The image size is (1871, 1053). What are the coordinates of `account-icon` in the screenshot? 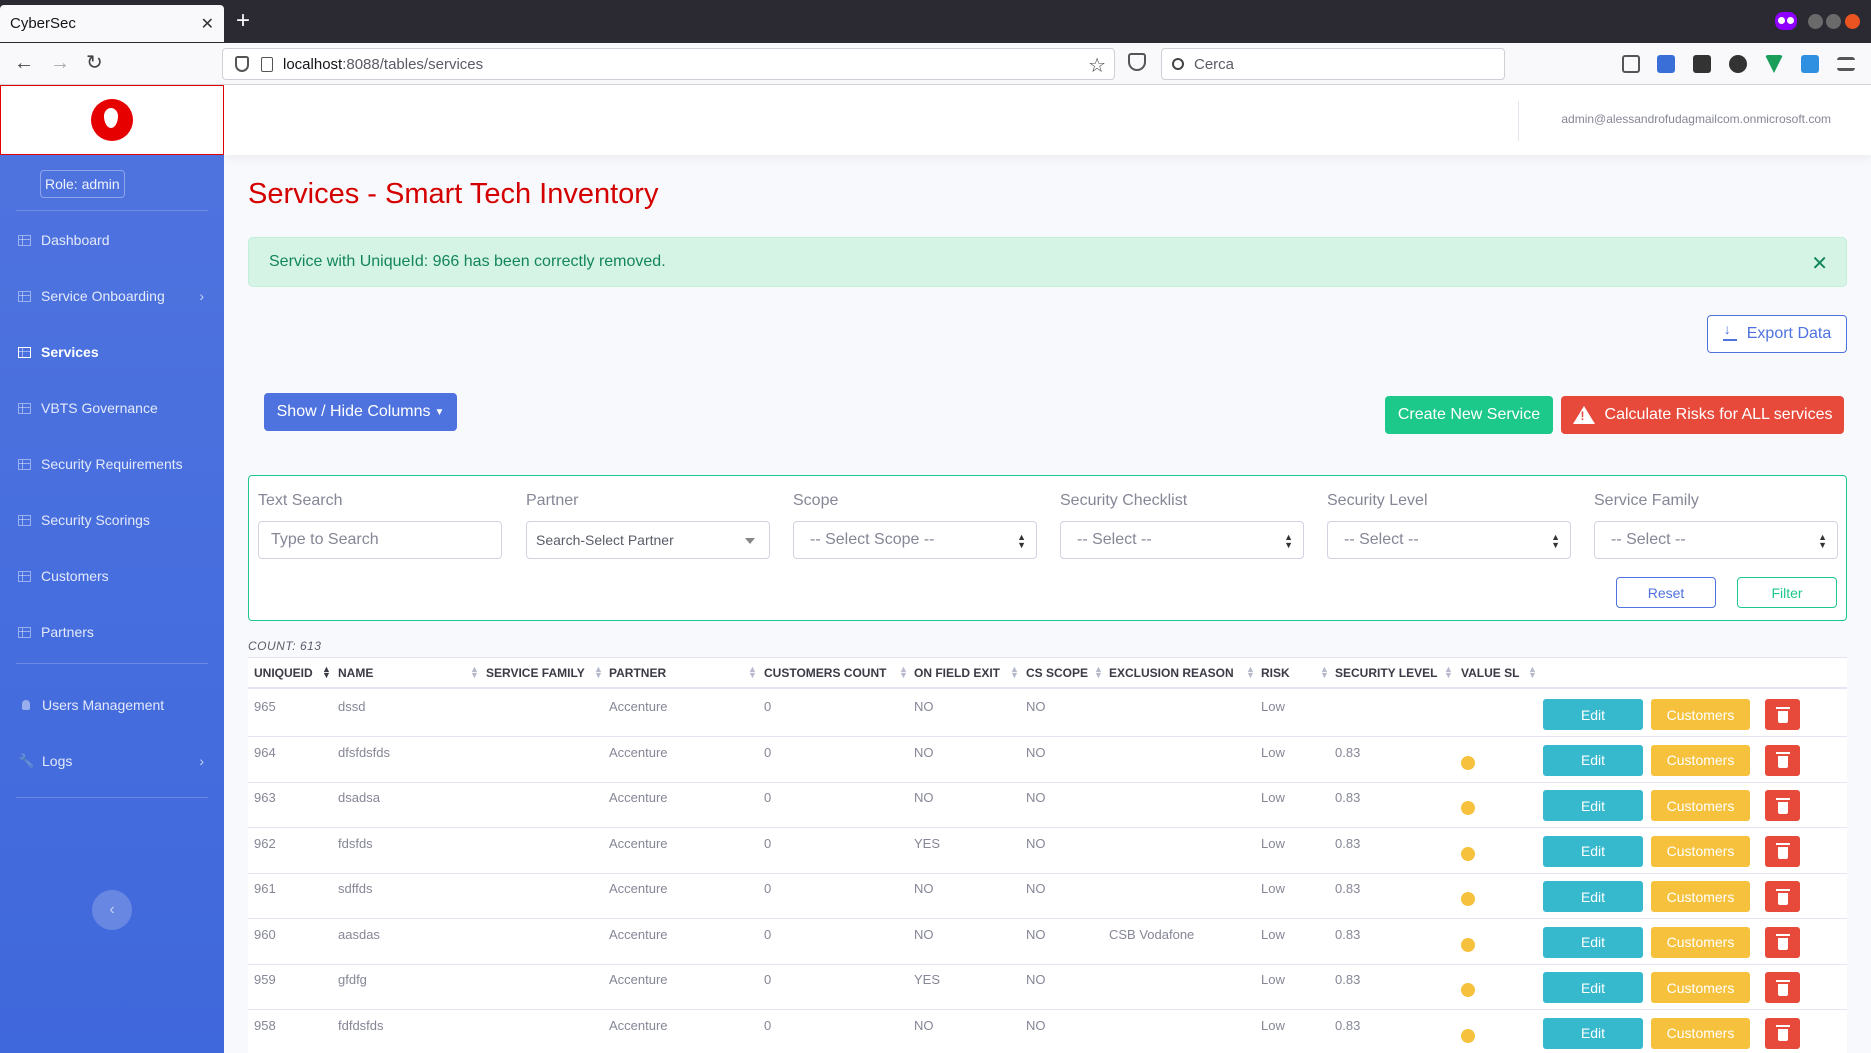 It's located at (1738, 64).